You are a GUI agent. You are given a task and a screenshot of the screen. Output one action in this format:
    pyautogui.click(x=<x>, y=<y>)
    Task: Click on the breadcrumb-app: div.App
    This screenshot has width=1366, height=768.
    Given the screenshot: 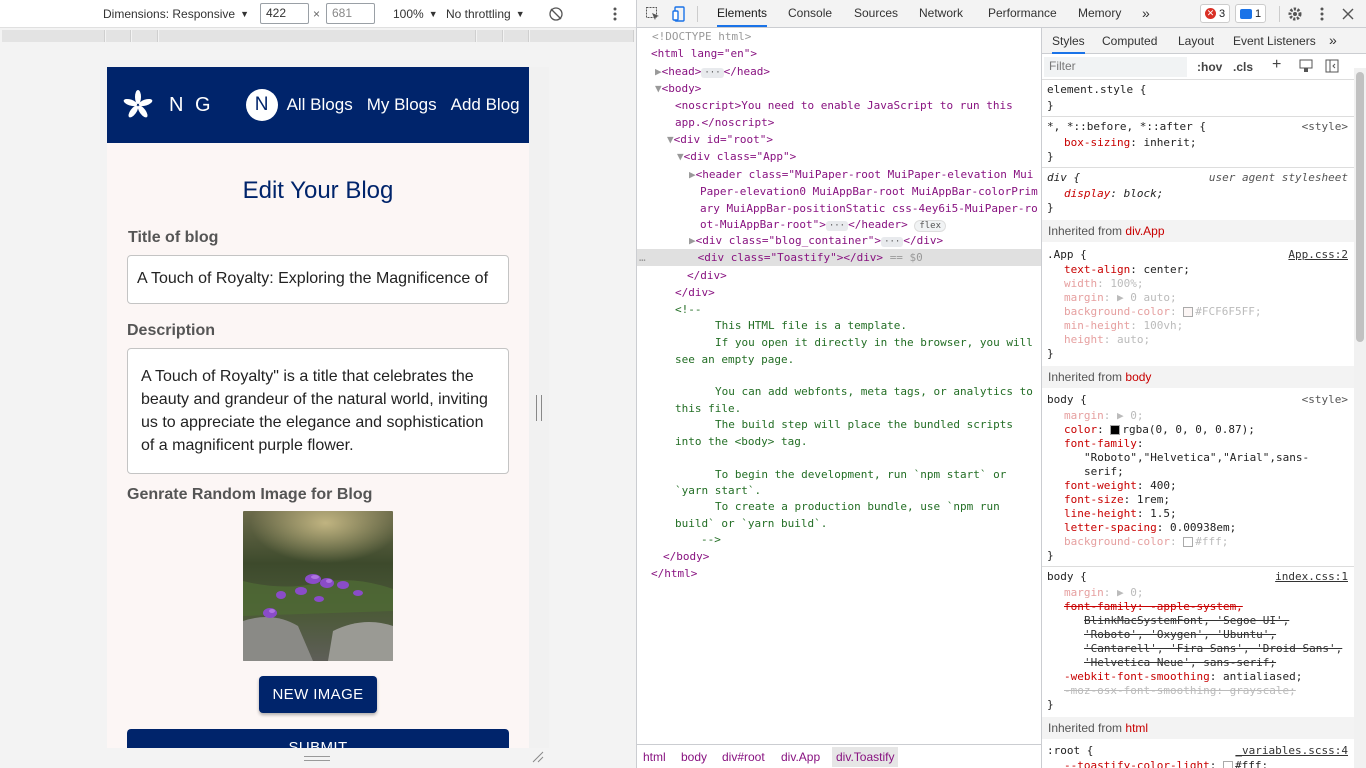 What is the action you would take?
    pyautogui.click(x=800, y=757)
    